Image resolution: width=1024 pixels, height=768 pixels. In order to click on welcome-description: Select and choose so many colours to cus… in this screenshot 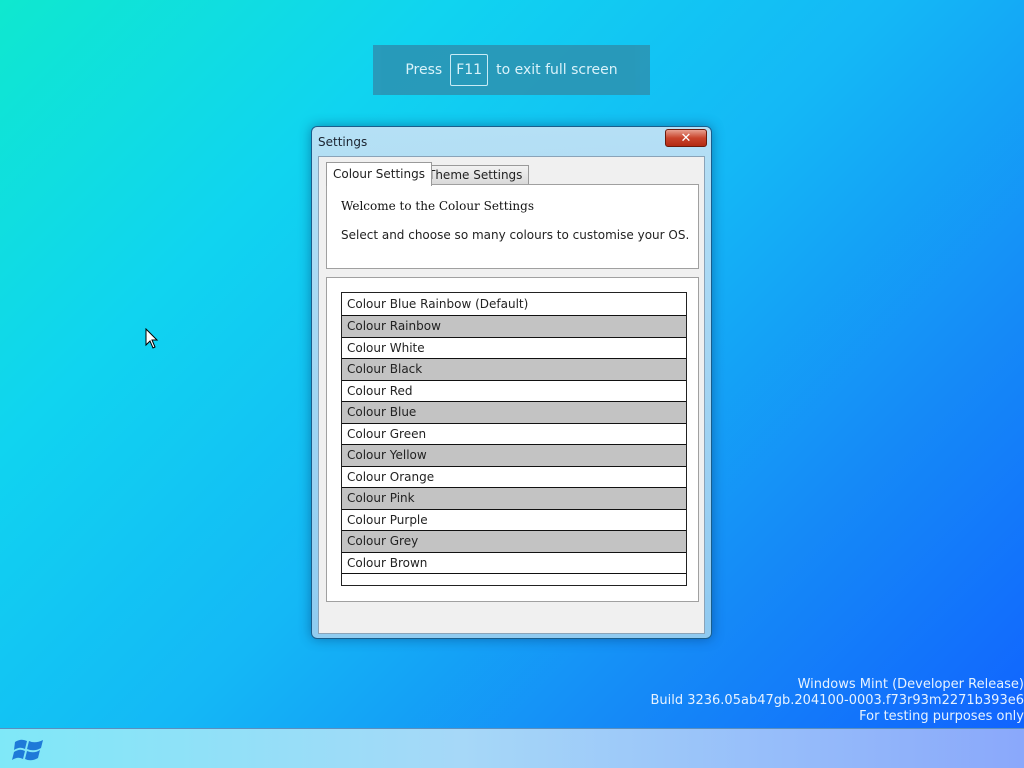, I will do `click(515, 235)`.